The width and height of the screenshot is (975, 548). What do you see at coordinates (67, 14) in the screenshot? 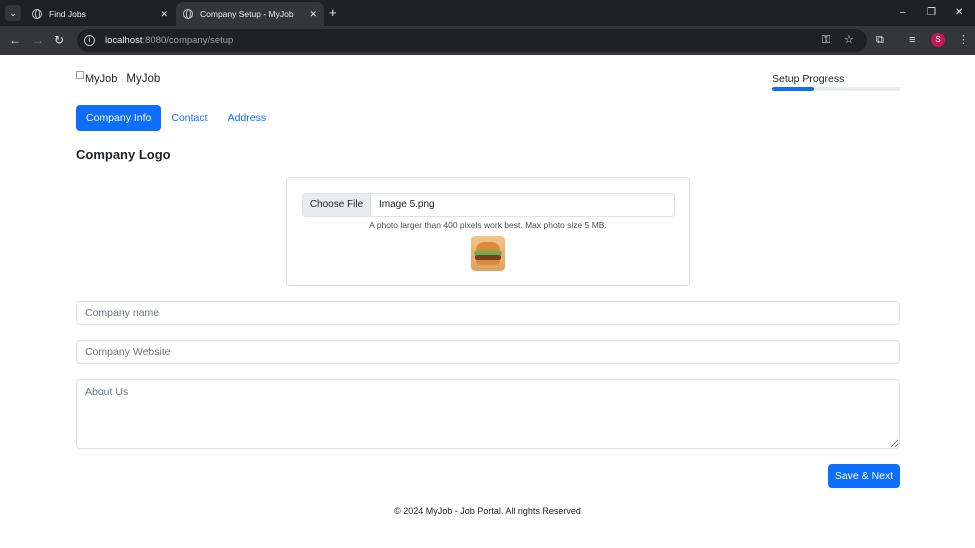
I see `tab-title: Find Jobs` at bounding box center [67, 14].